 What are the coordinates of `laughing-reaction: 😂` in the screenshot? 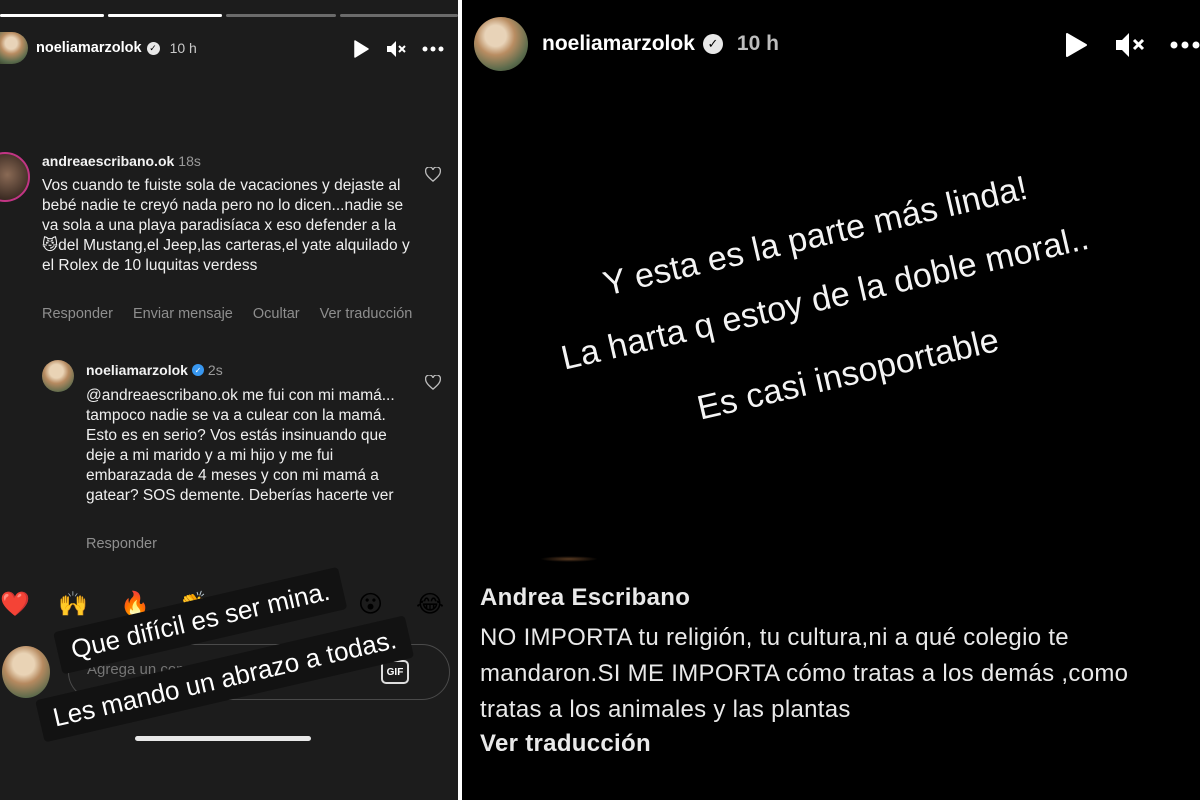 It's located at (430, 604).